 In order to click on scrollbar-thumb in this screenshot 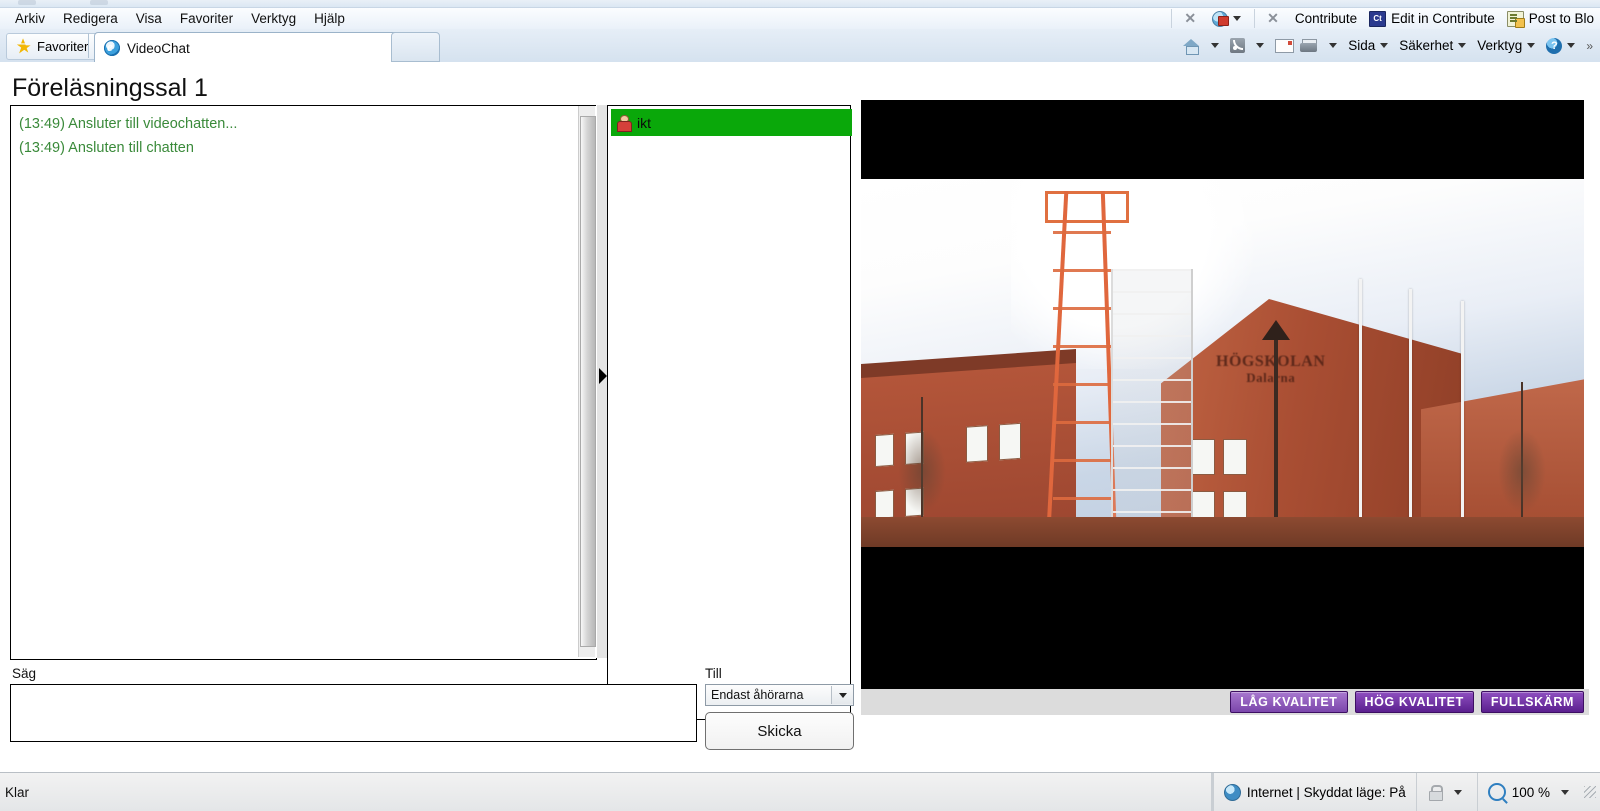, I will do `click(588, 381)`.